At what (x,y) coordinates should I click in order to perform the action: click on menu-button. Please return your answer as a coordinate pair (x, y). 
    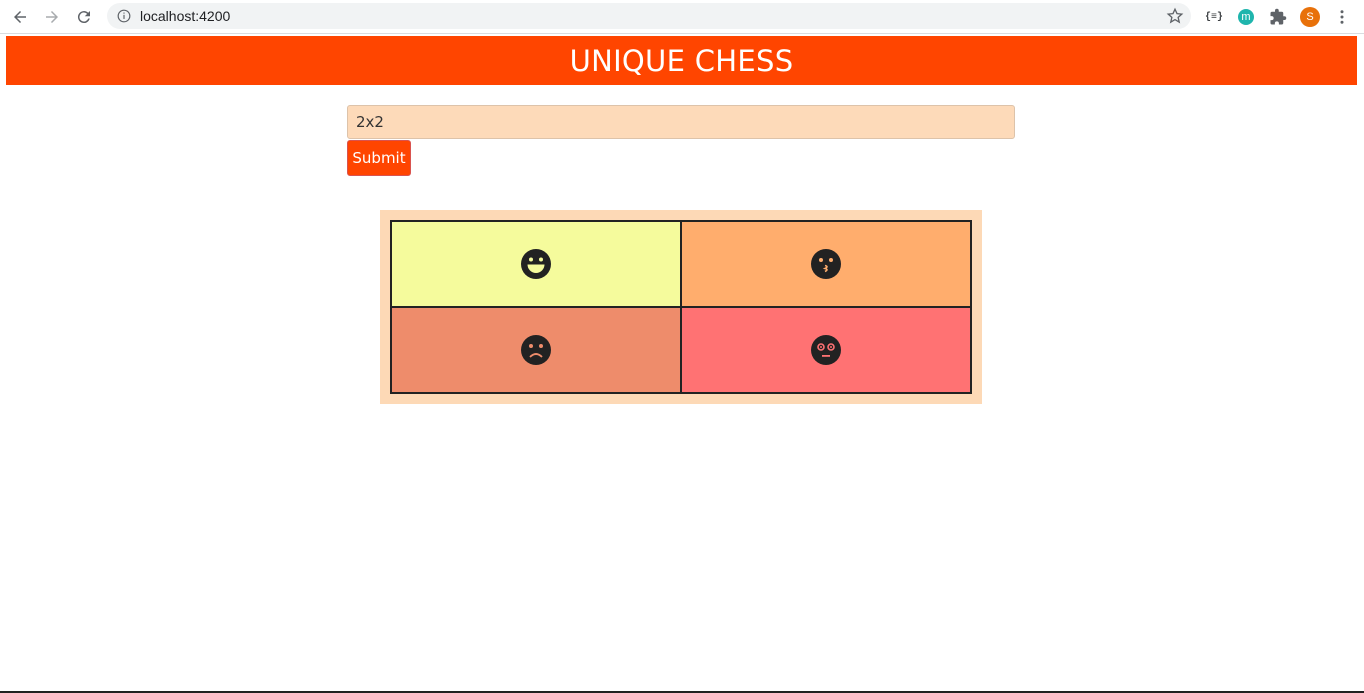
    Looking at the image, I should click on (1342, 17).